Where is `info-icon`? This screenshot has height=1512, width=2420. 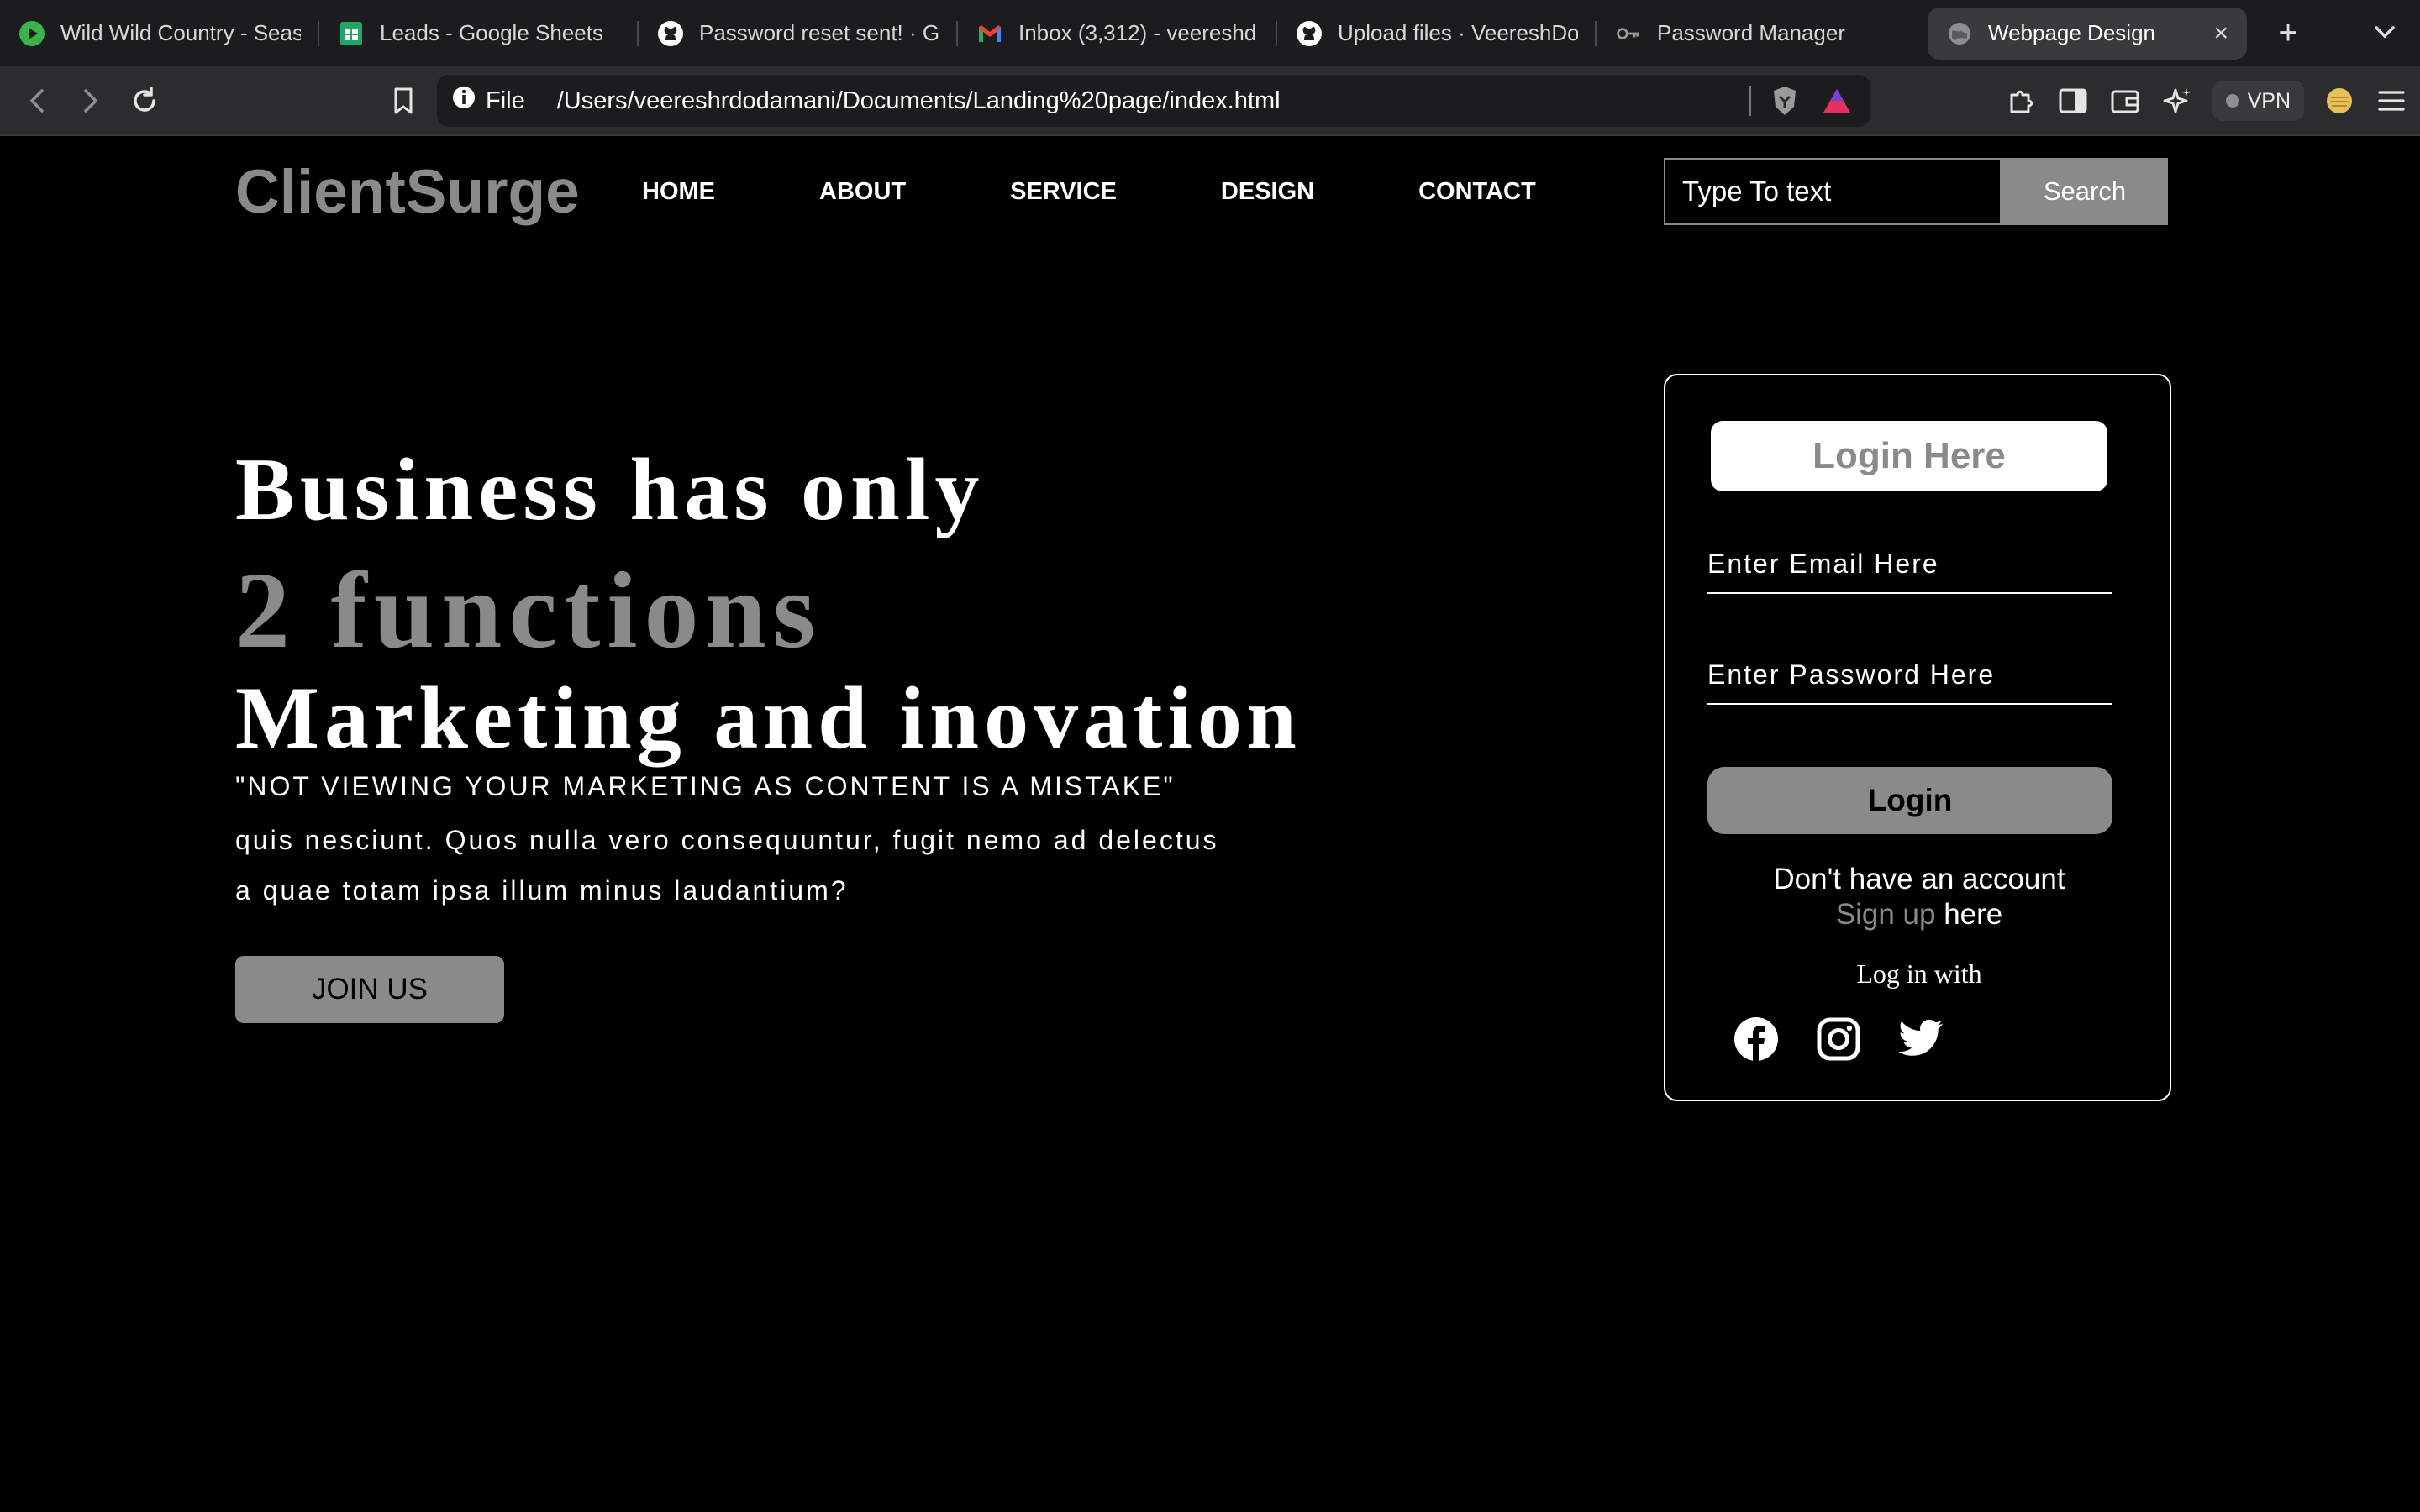 info-icon is located at coordinates (464, 101).